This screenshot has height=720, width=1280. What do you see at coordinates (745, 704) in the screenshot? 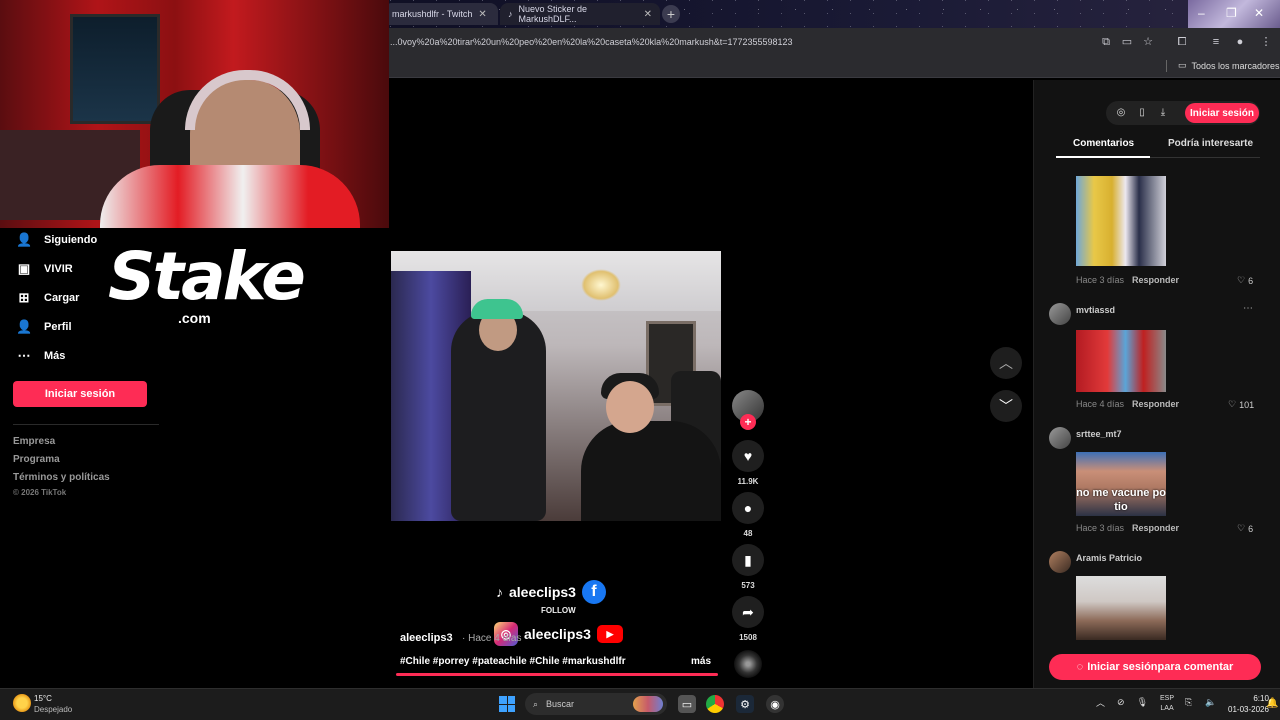
I see `steam-icon: ⚙` at bounding box center [745, 704].